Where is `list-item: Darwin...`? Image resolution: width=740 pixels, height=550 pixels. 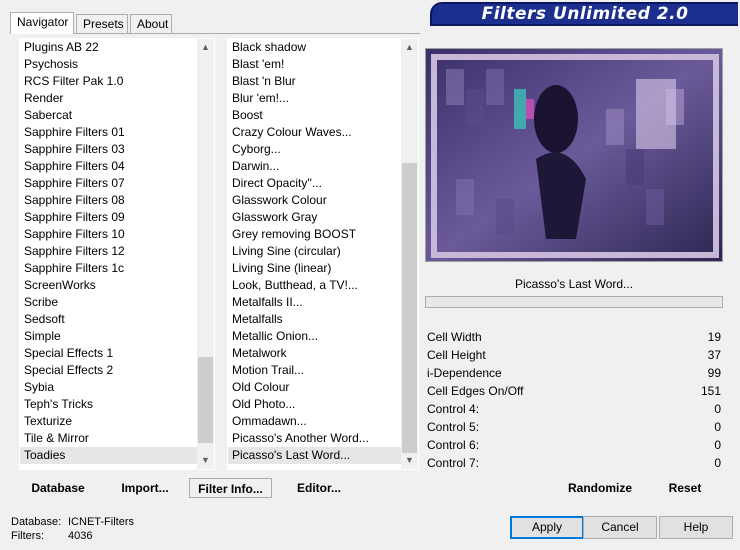 list-item: Darwin... is located at coordinates (323, 166).